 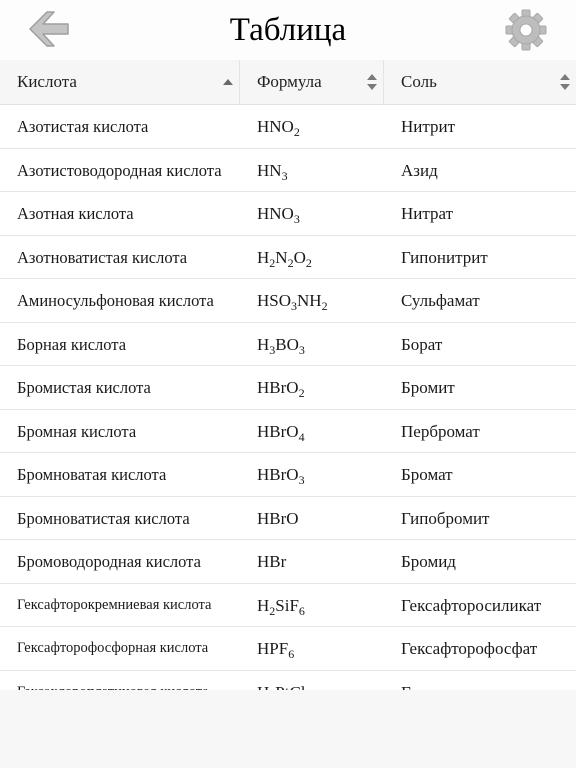 What do you see at coordinates (427, 474) in the screenshot?
I see `salt-name-cell: Бромат` at bounding box center [427, 474].